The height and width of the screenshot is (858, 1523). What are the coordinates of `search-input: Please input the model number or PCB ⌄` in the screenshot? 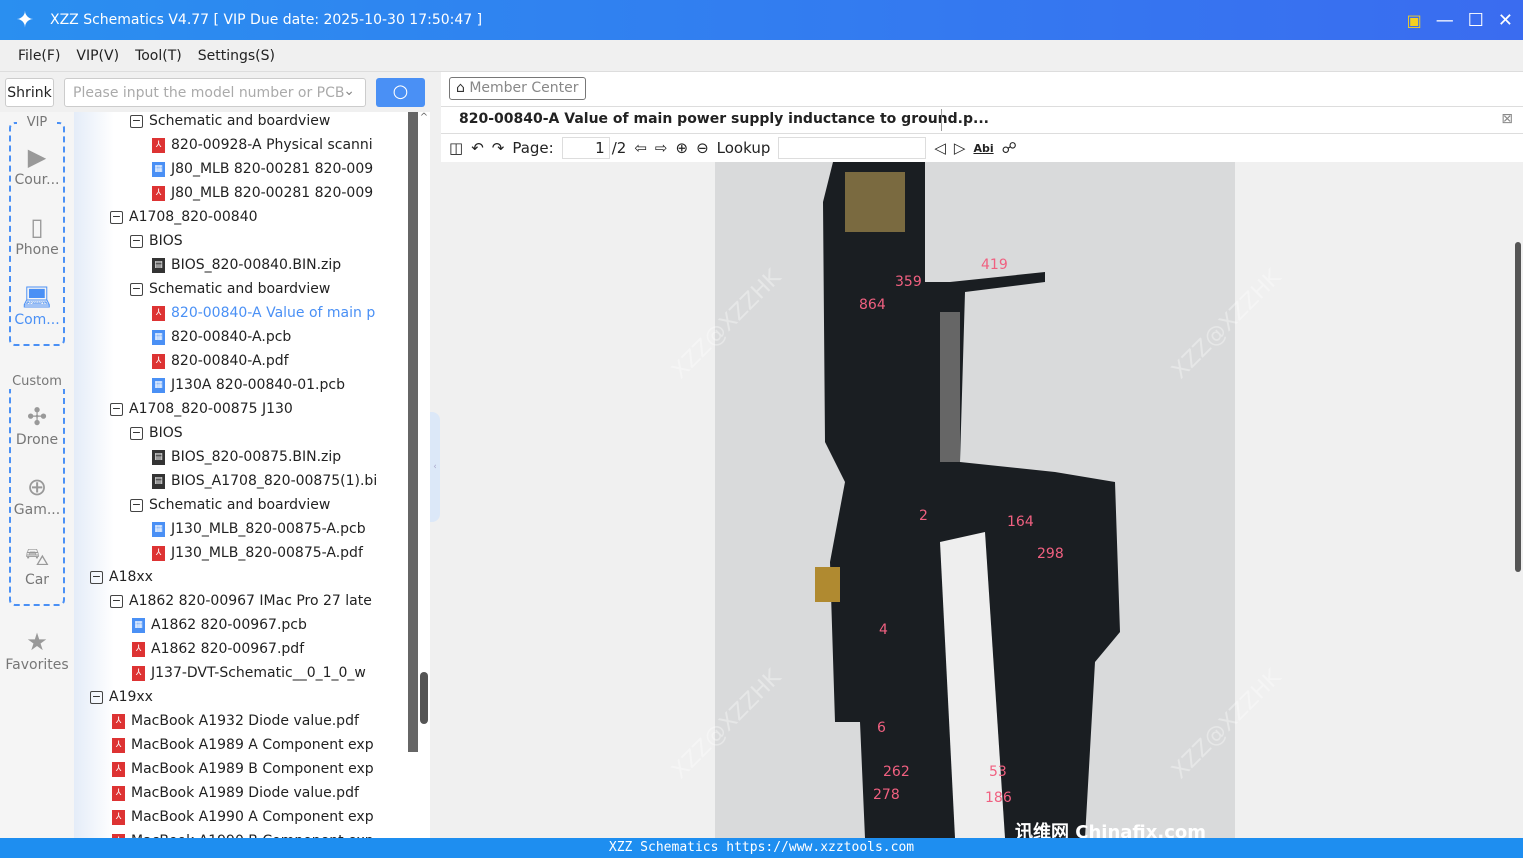 It's located at (215, 92).